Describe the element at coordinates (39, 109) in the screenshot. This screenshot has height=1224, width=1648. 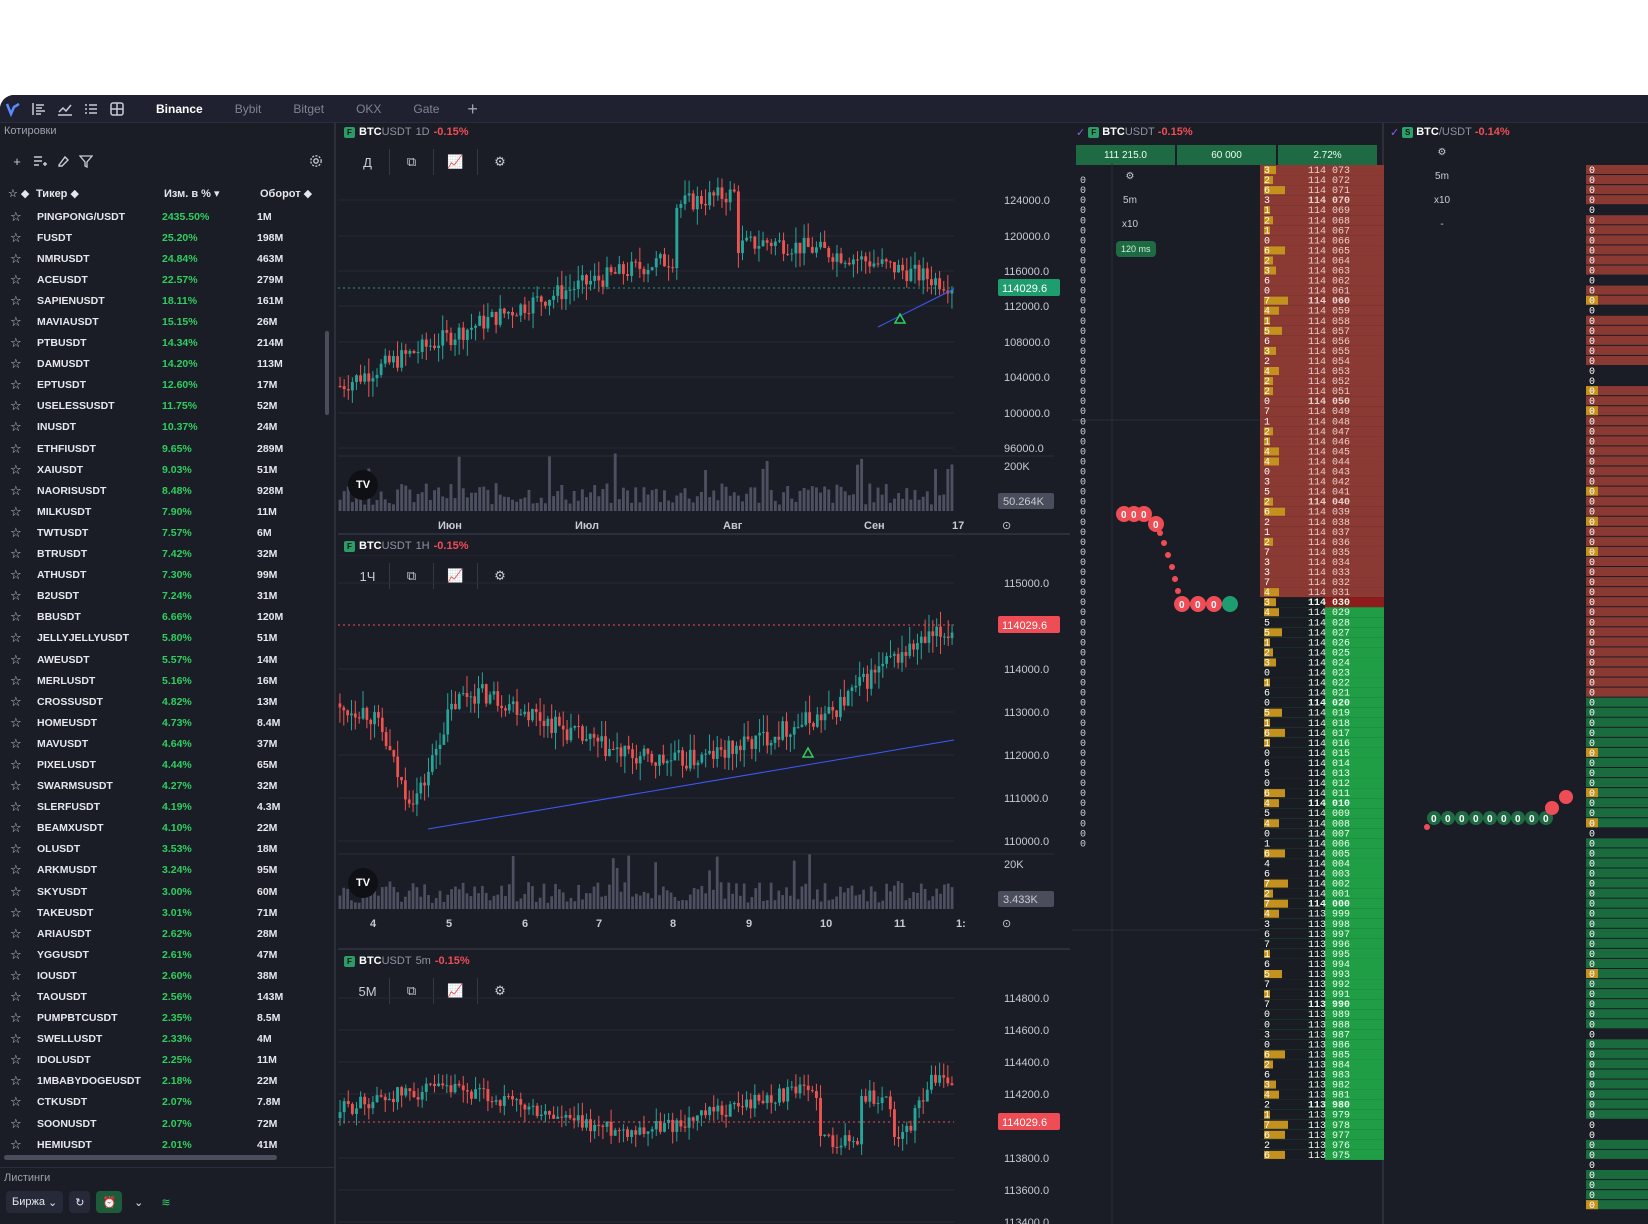
I see `orderbook-layout-icon` at that location.